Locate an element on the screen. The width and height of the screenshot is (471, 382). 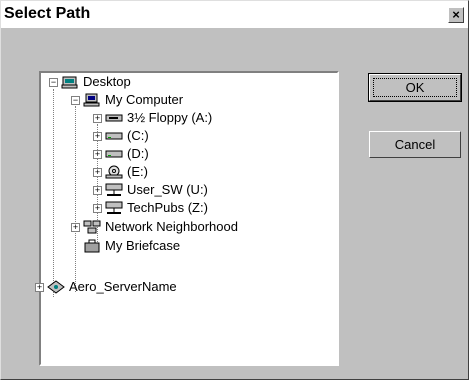
tree-item-label: (C:) is located at coordinates (138, 135).